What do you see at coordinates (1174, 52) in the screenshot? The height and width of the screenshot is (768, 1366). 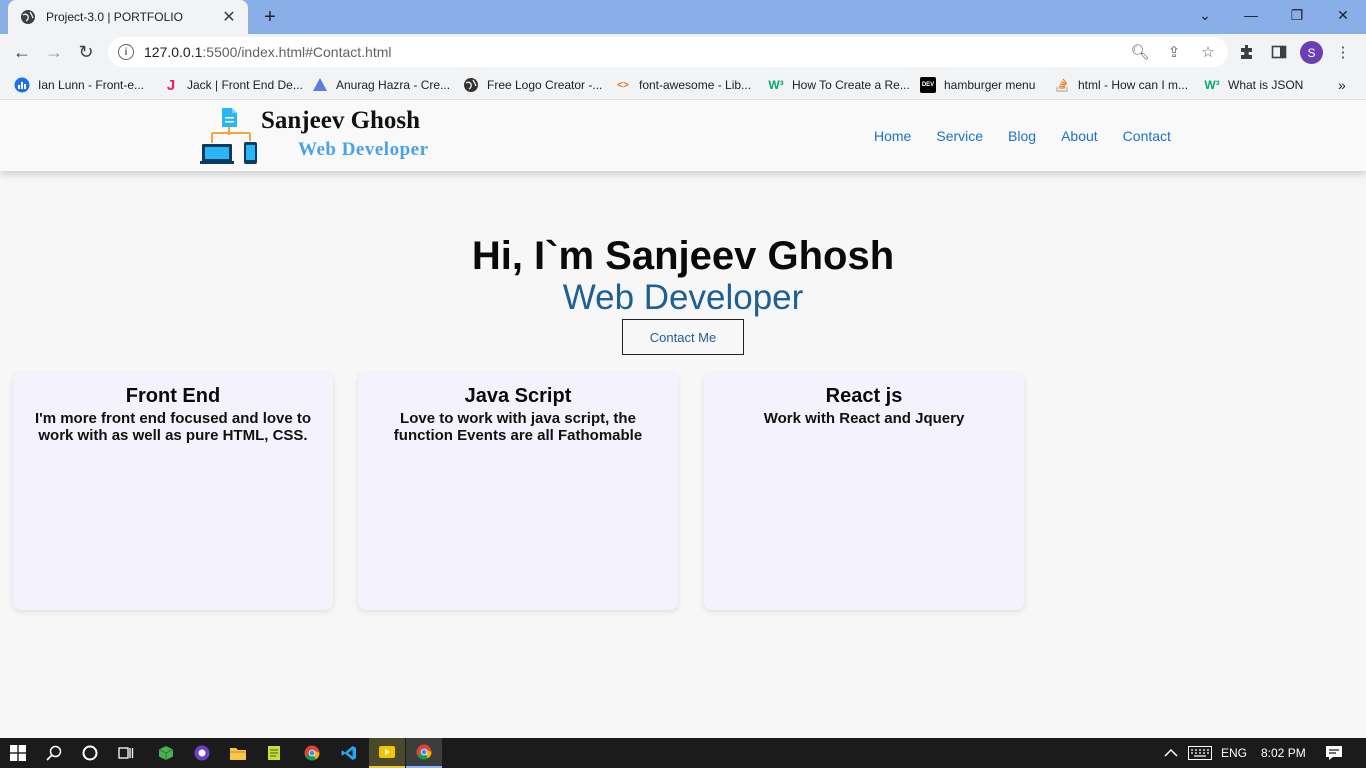 I see `share-icon: ⇪` at bounding box center [1174, 52].